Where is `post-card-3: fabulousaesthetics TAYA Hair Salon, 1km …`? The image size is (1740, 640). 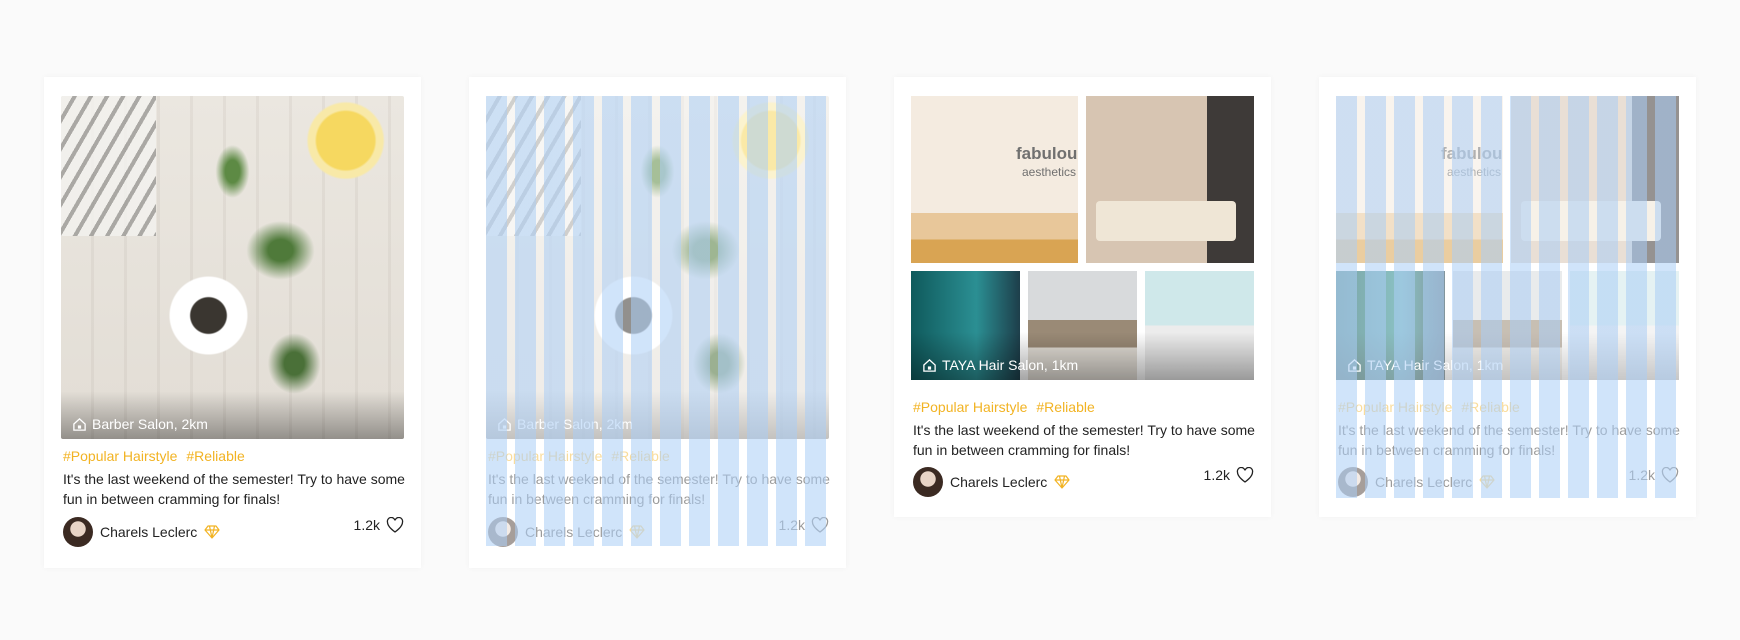 post-card-3: fabulousaesthetics TAYA Hair Salon, 1km … is located at coordinates (1082, 297).